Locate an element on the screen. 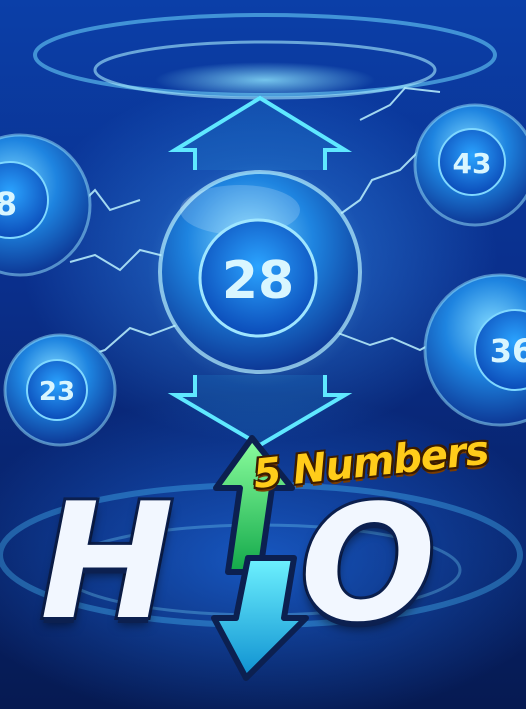 The width and height of the screenshot is (526, 709). ball-left: 23 is located at coordinates (60, 390).